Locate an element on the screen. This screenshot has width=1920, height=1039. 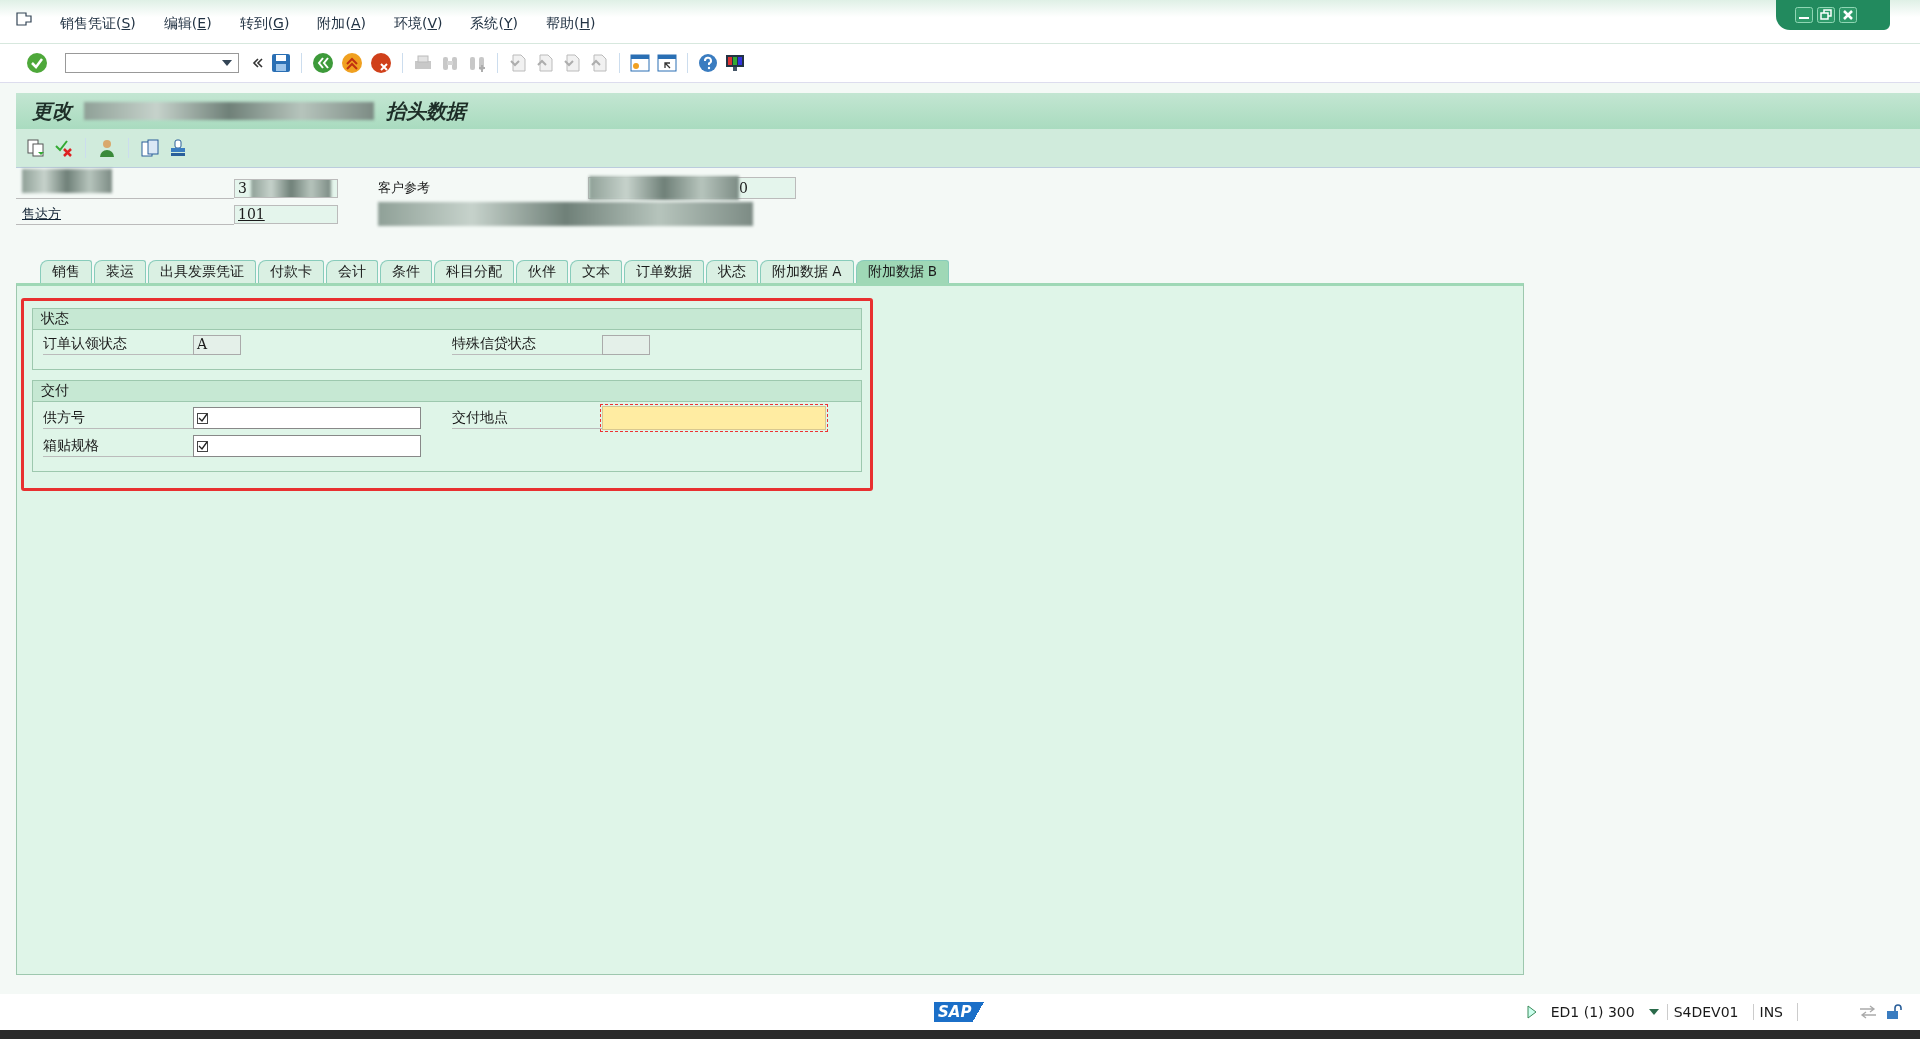
group-title: 状态 is located at coordinates (447, 319).